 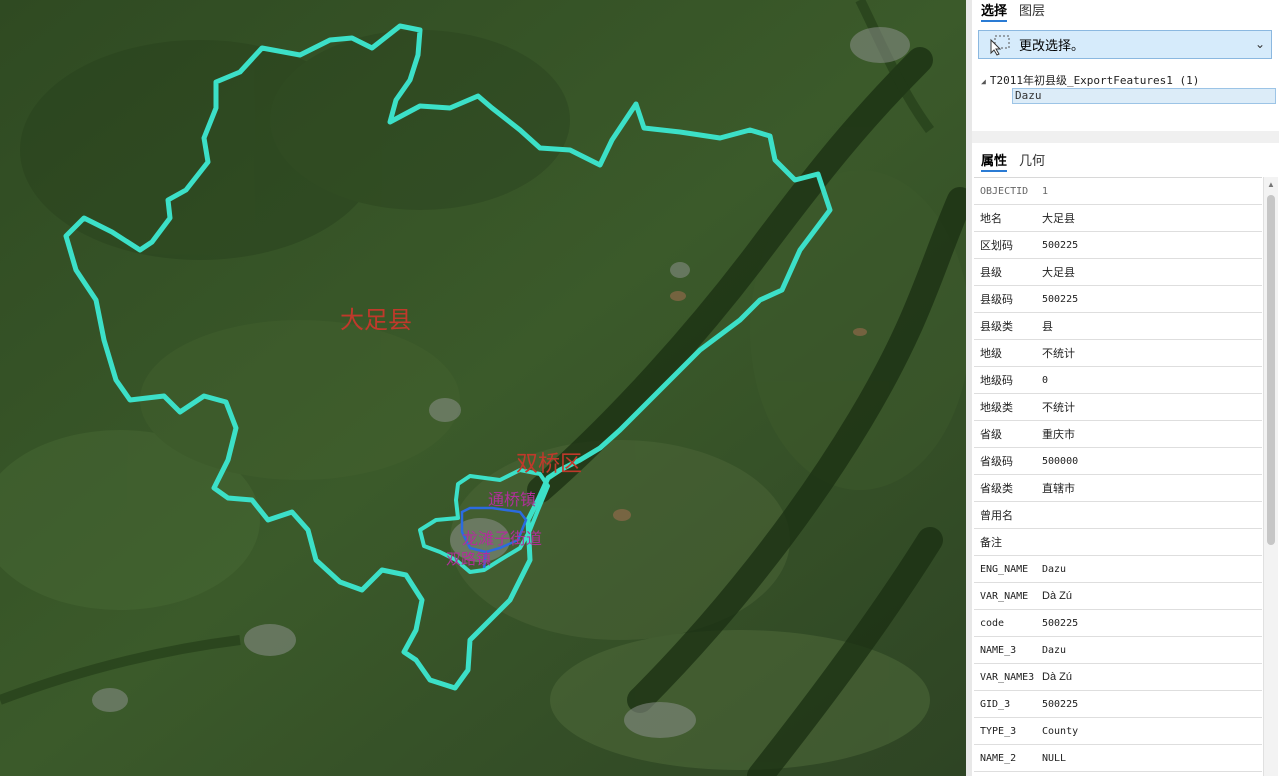 What do you see at coordinates (1118, 623) in the screenshot?
I see `attribute-row: code 500225` at bounding box center [1118, 623].